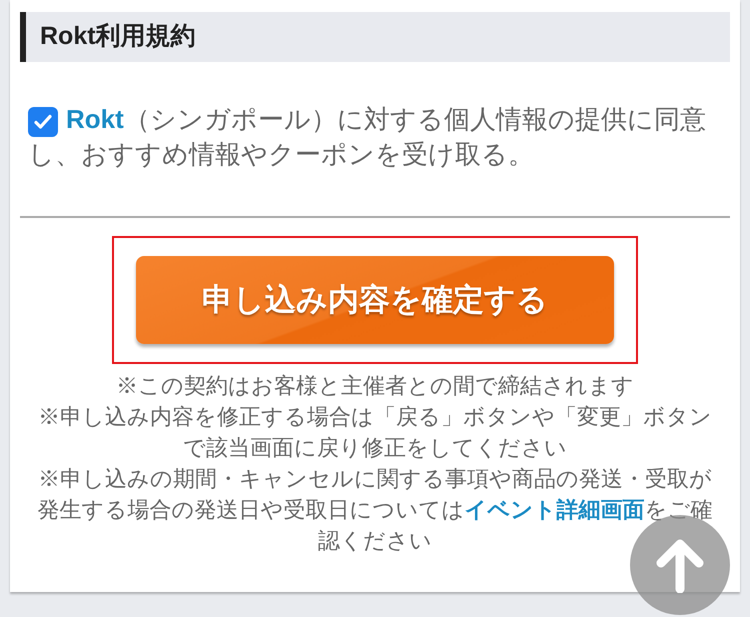 Image resolution: width=750 pixels, height=617 pixels. Describe the element at coordinates (367, 137) in the screenshot. I see `consent-text: Rokt（シンガポール）に対する個人情報の提供に同意し、おすすめ情報やクーポンを受け取る。` at that location.